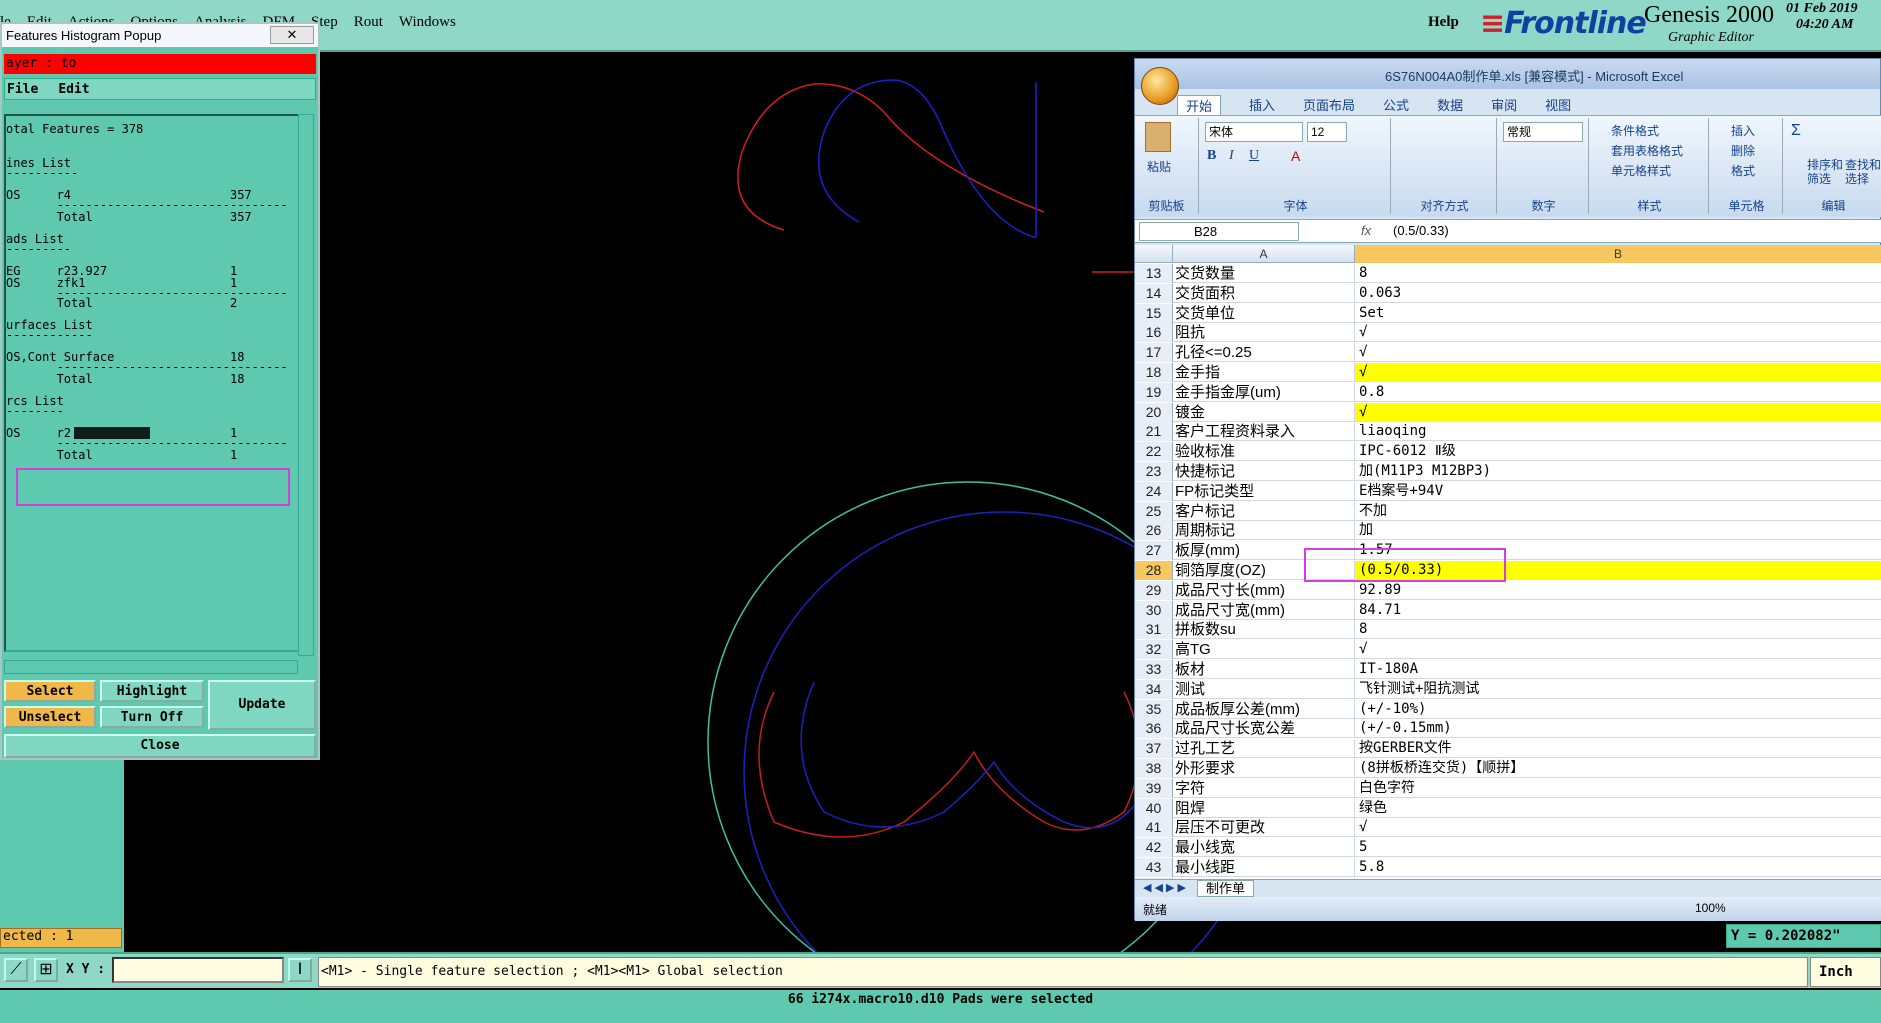 This screenshot has height=1023, width=1881. What do you see at coordinates (1743, 150) in the screenshot?
I see `delete-cells-button: 删除` at bounding box center [1743, 150].